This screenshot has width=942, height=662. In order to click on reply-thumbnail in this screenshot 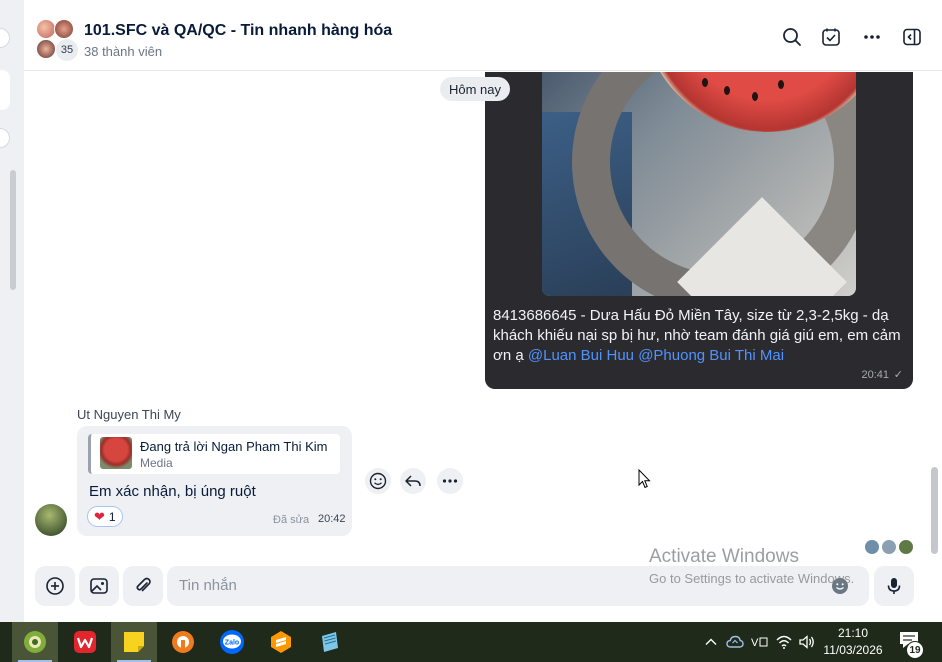, I will do `click(116, 453)`.